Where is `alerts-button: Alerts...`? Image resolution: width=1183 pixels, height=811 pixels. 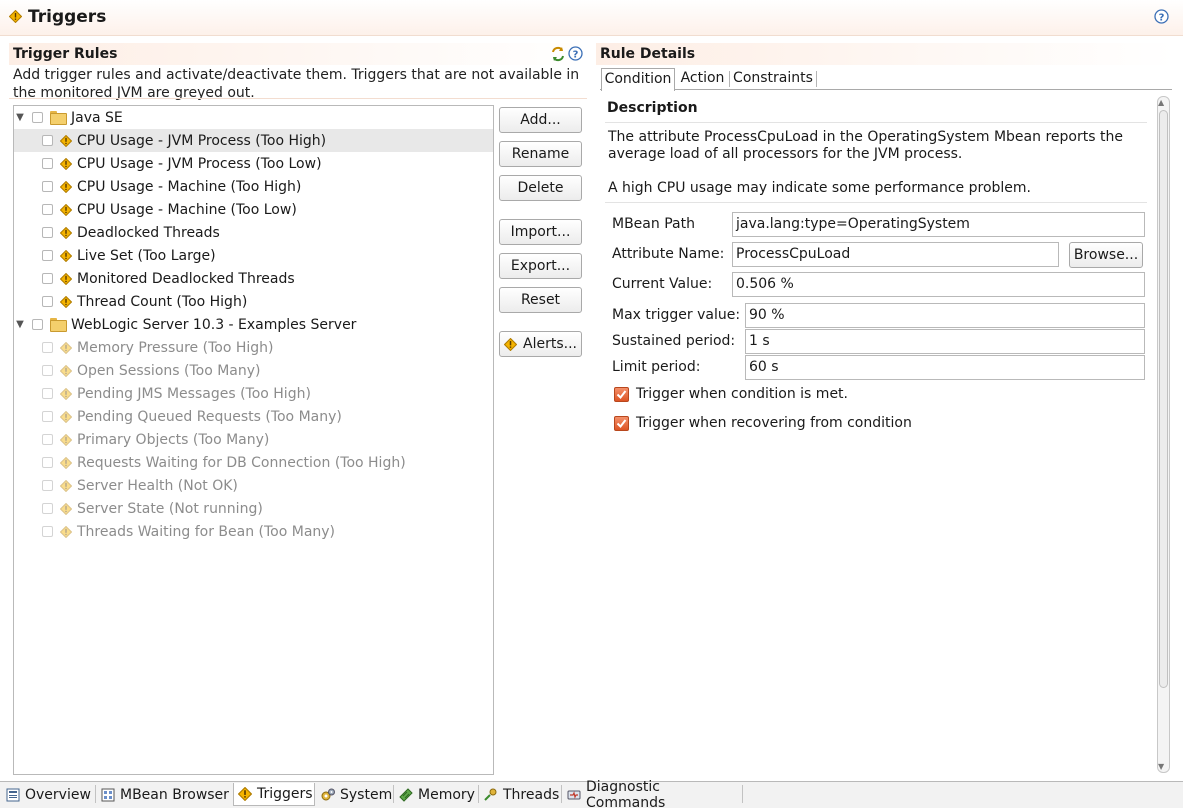 alerts-button: Alerts... is located at coordinates (540, 344).